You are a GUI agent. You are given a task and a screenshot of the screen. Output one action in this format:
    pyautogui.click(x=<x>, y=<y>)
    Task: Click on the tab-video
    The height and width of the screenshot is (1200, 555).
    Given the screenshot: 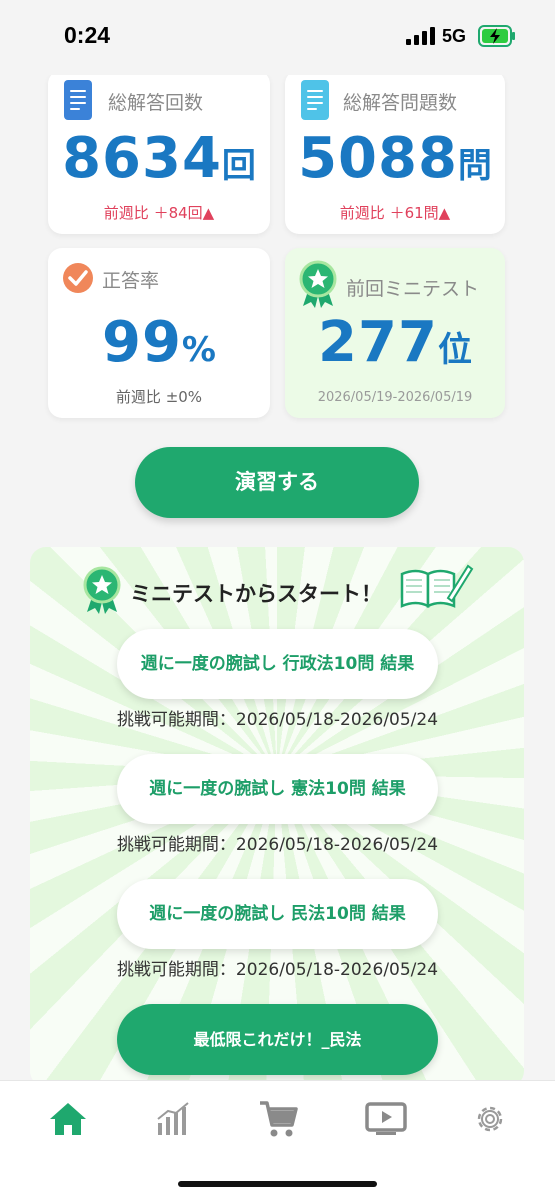 What is the action you would take?
    pyautogui.click(x=386, y=1119)
    